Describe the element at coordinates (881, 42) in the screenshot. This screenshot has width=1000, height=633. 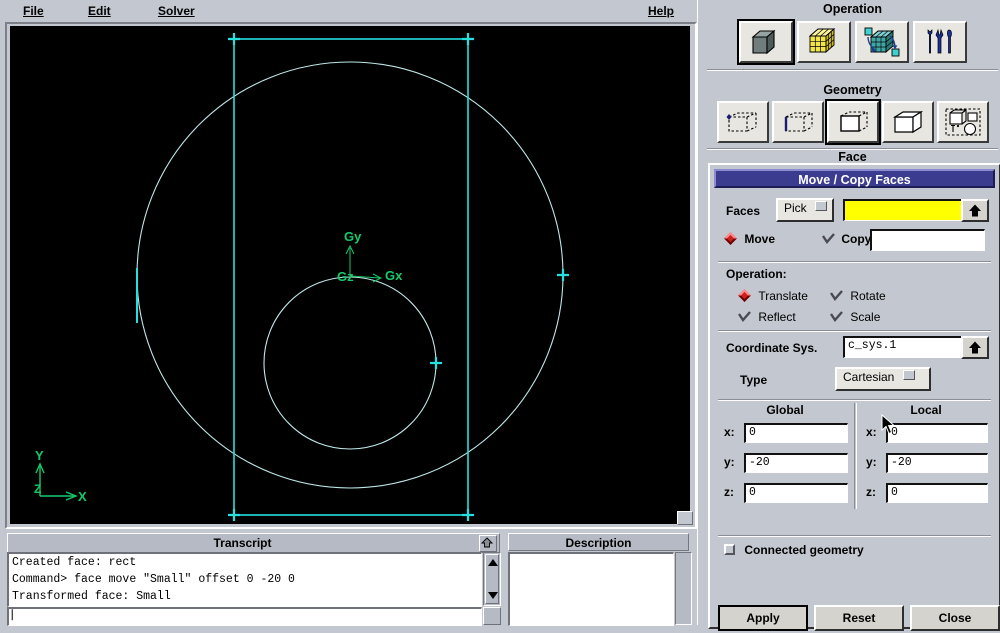
I see `operation-button-zones` at that location.